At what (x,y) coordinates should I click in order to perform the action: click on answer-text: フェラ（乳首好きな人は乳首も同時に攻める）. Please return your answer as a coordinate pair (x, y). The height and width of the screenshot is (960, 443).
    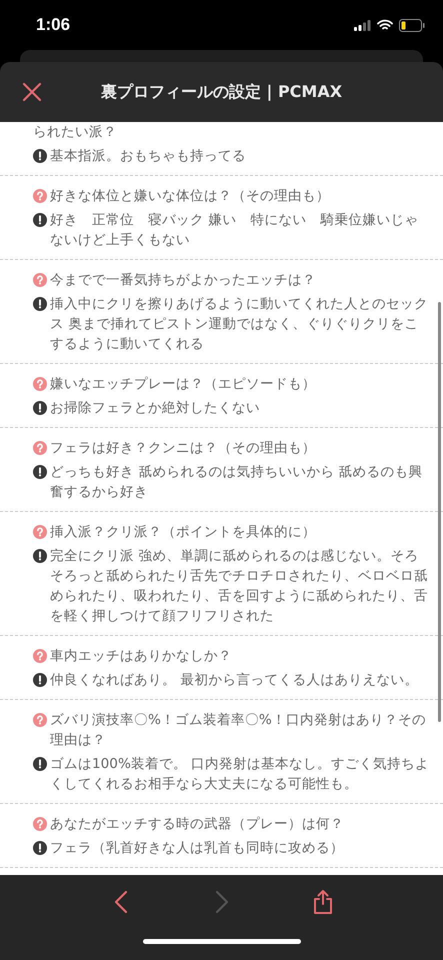
    Looking at the image, I should click on (197, 848).